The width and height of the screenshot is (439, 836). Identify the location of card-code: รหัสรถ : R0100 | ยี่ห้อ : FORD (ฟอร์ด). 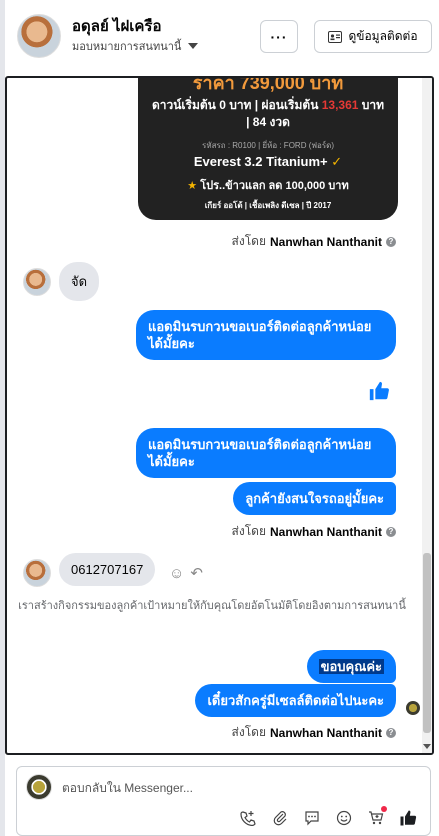
(268, 145).